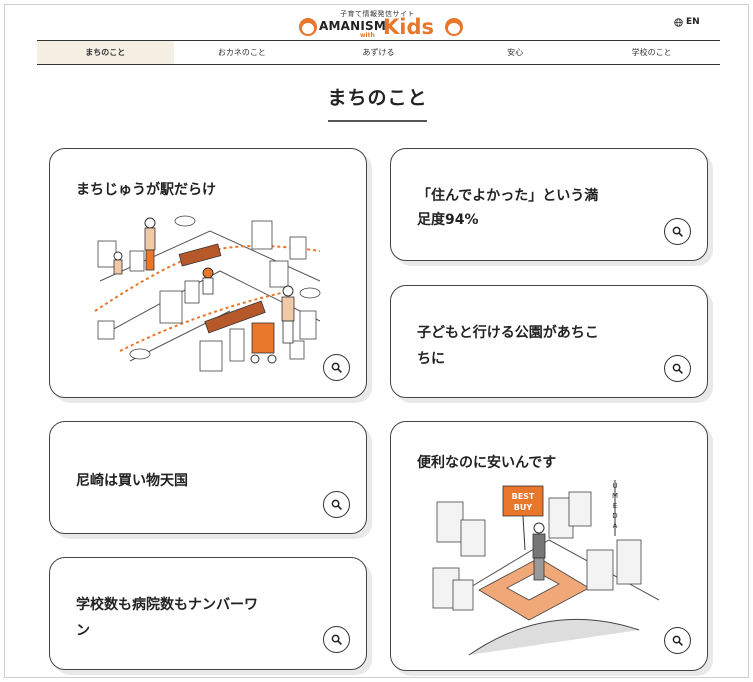  I want to click on category-nav: まちのこと おカネのこと あずける 安心 学校のこと, so click(378, 52).